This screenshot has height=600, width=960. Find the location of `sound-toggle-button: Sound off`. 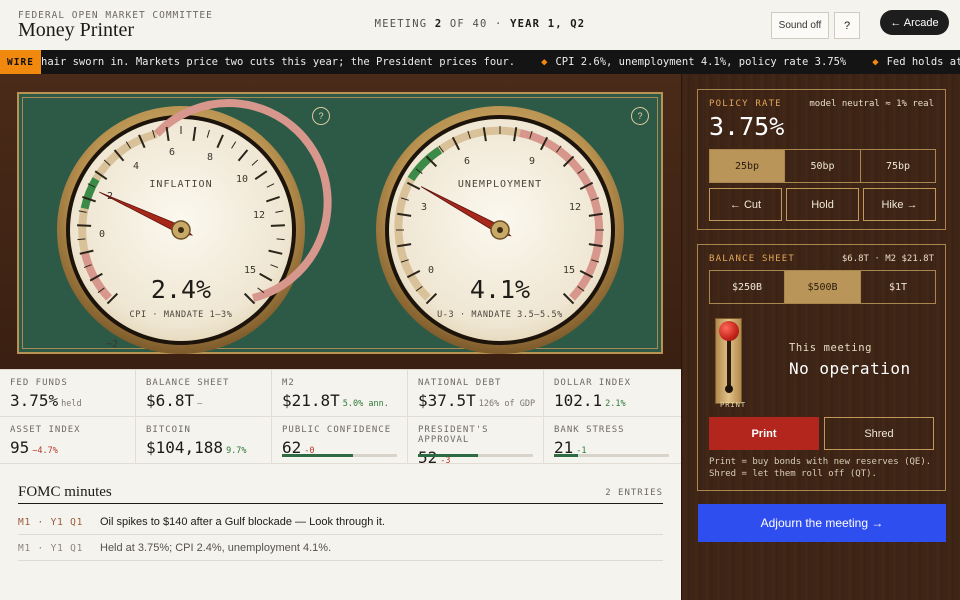

sound-toggle-button: Sound off is located at coordinates (800, 25).